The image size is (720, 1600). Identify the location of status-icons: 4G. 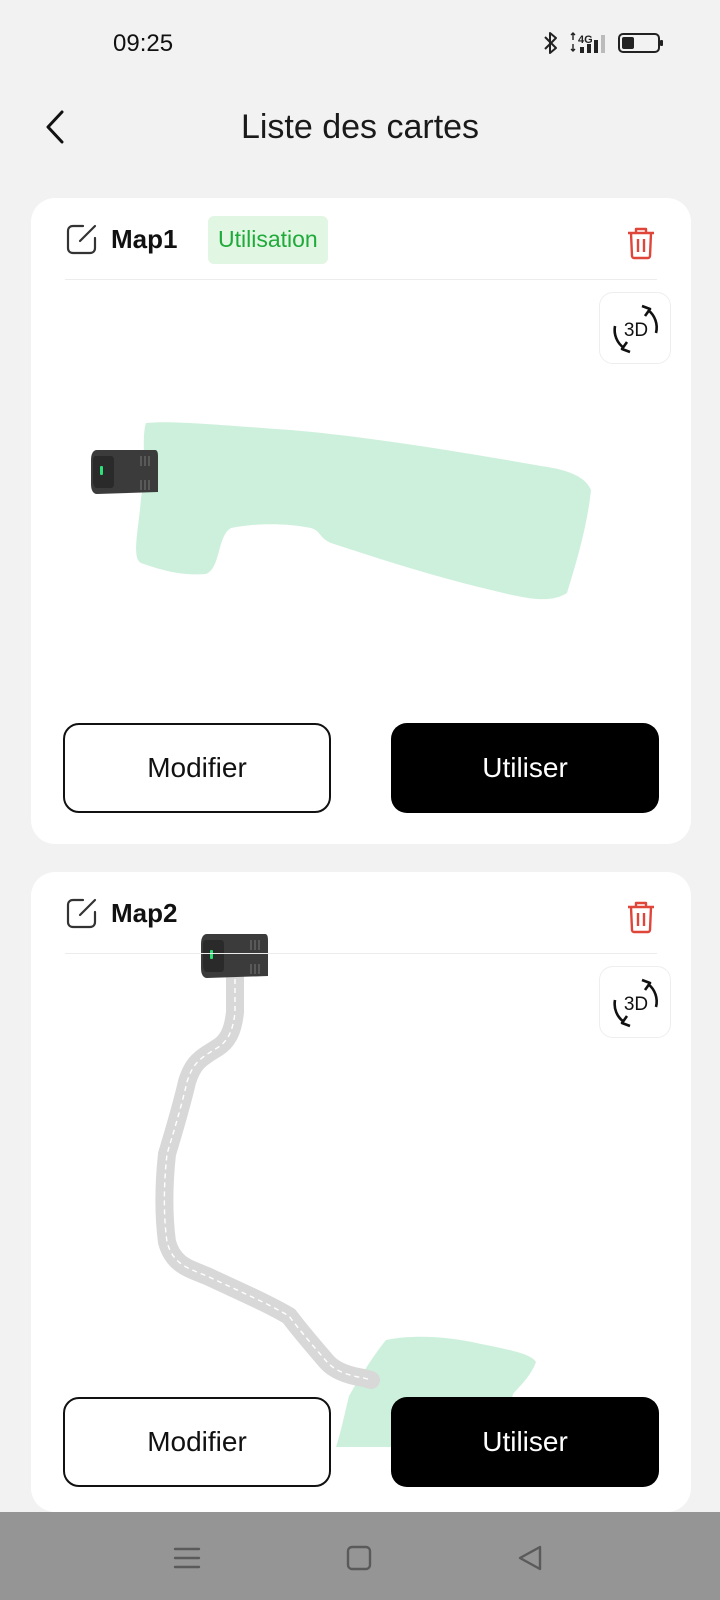
(603, 43).